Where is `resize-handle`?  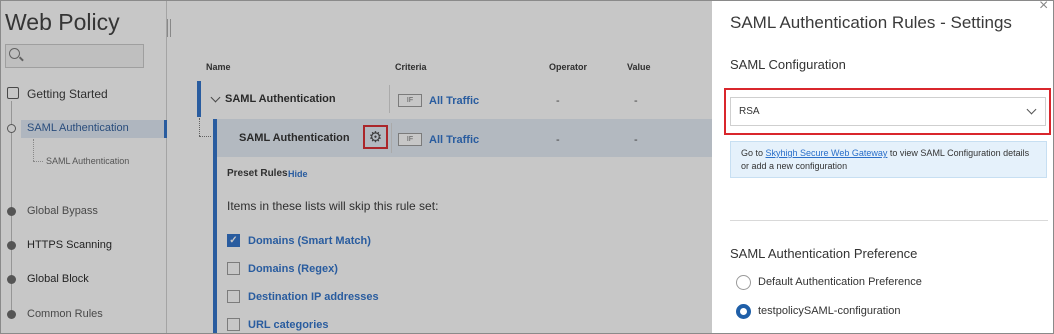
resize-handle is located at coordinates (169, 28).